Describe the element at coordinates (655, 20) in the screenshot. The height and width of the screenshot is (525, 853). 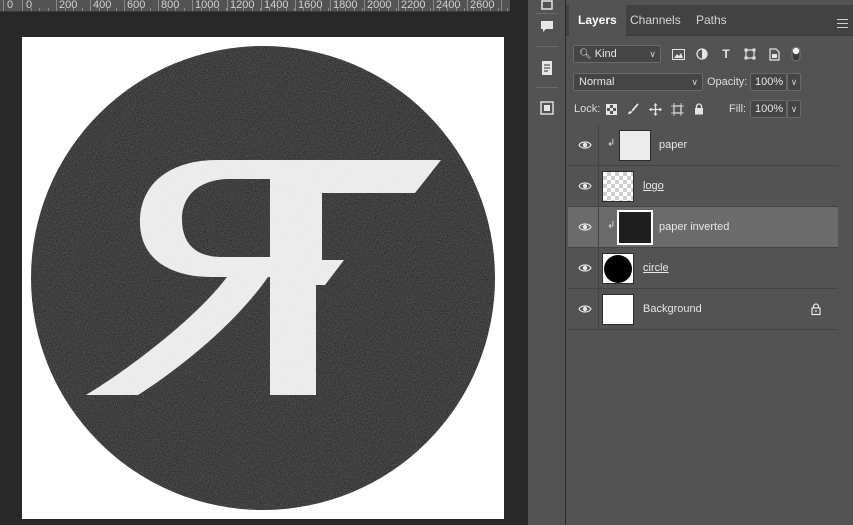
I see `tab-channels: Channels` at that location.